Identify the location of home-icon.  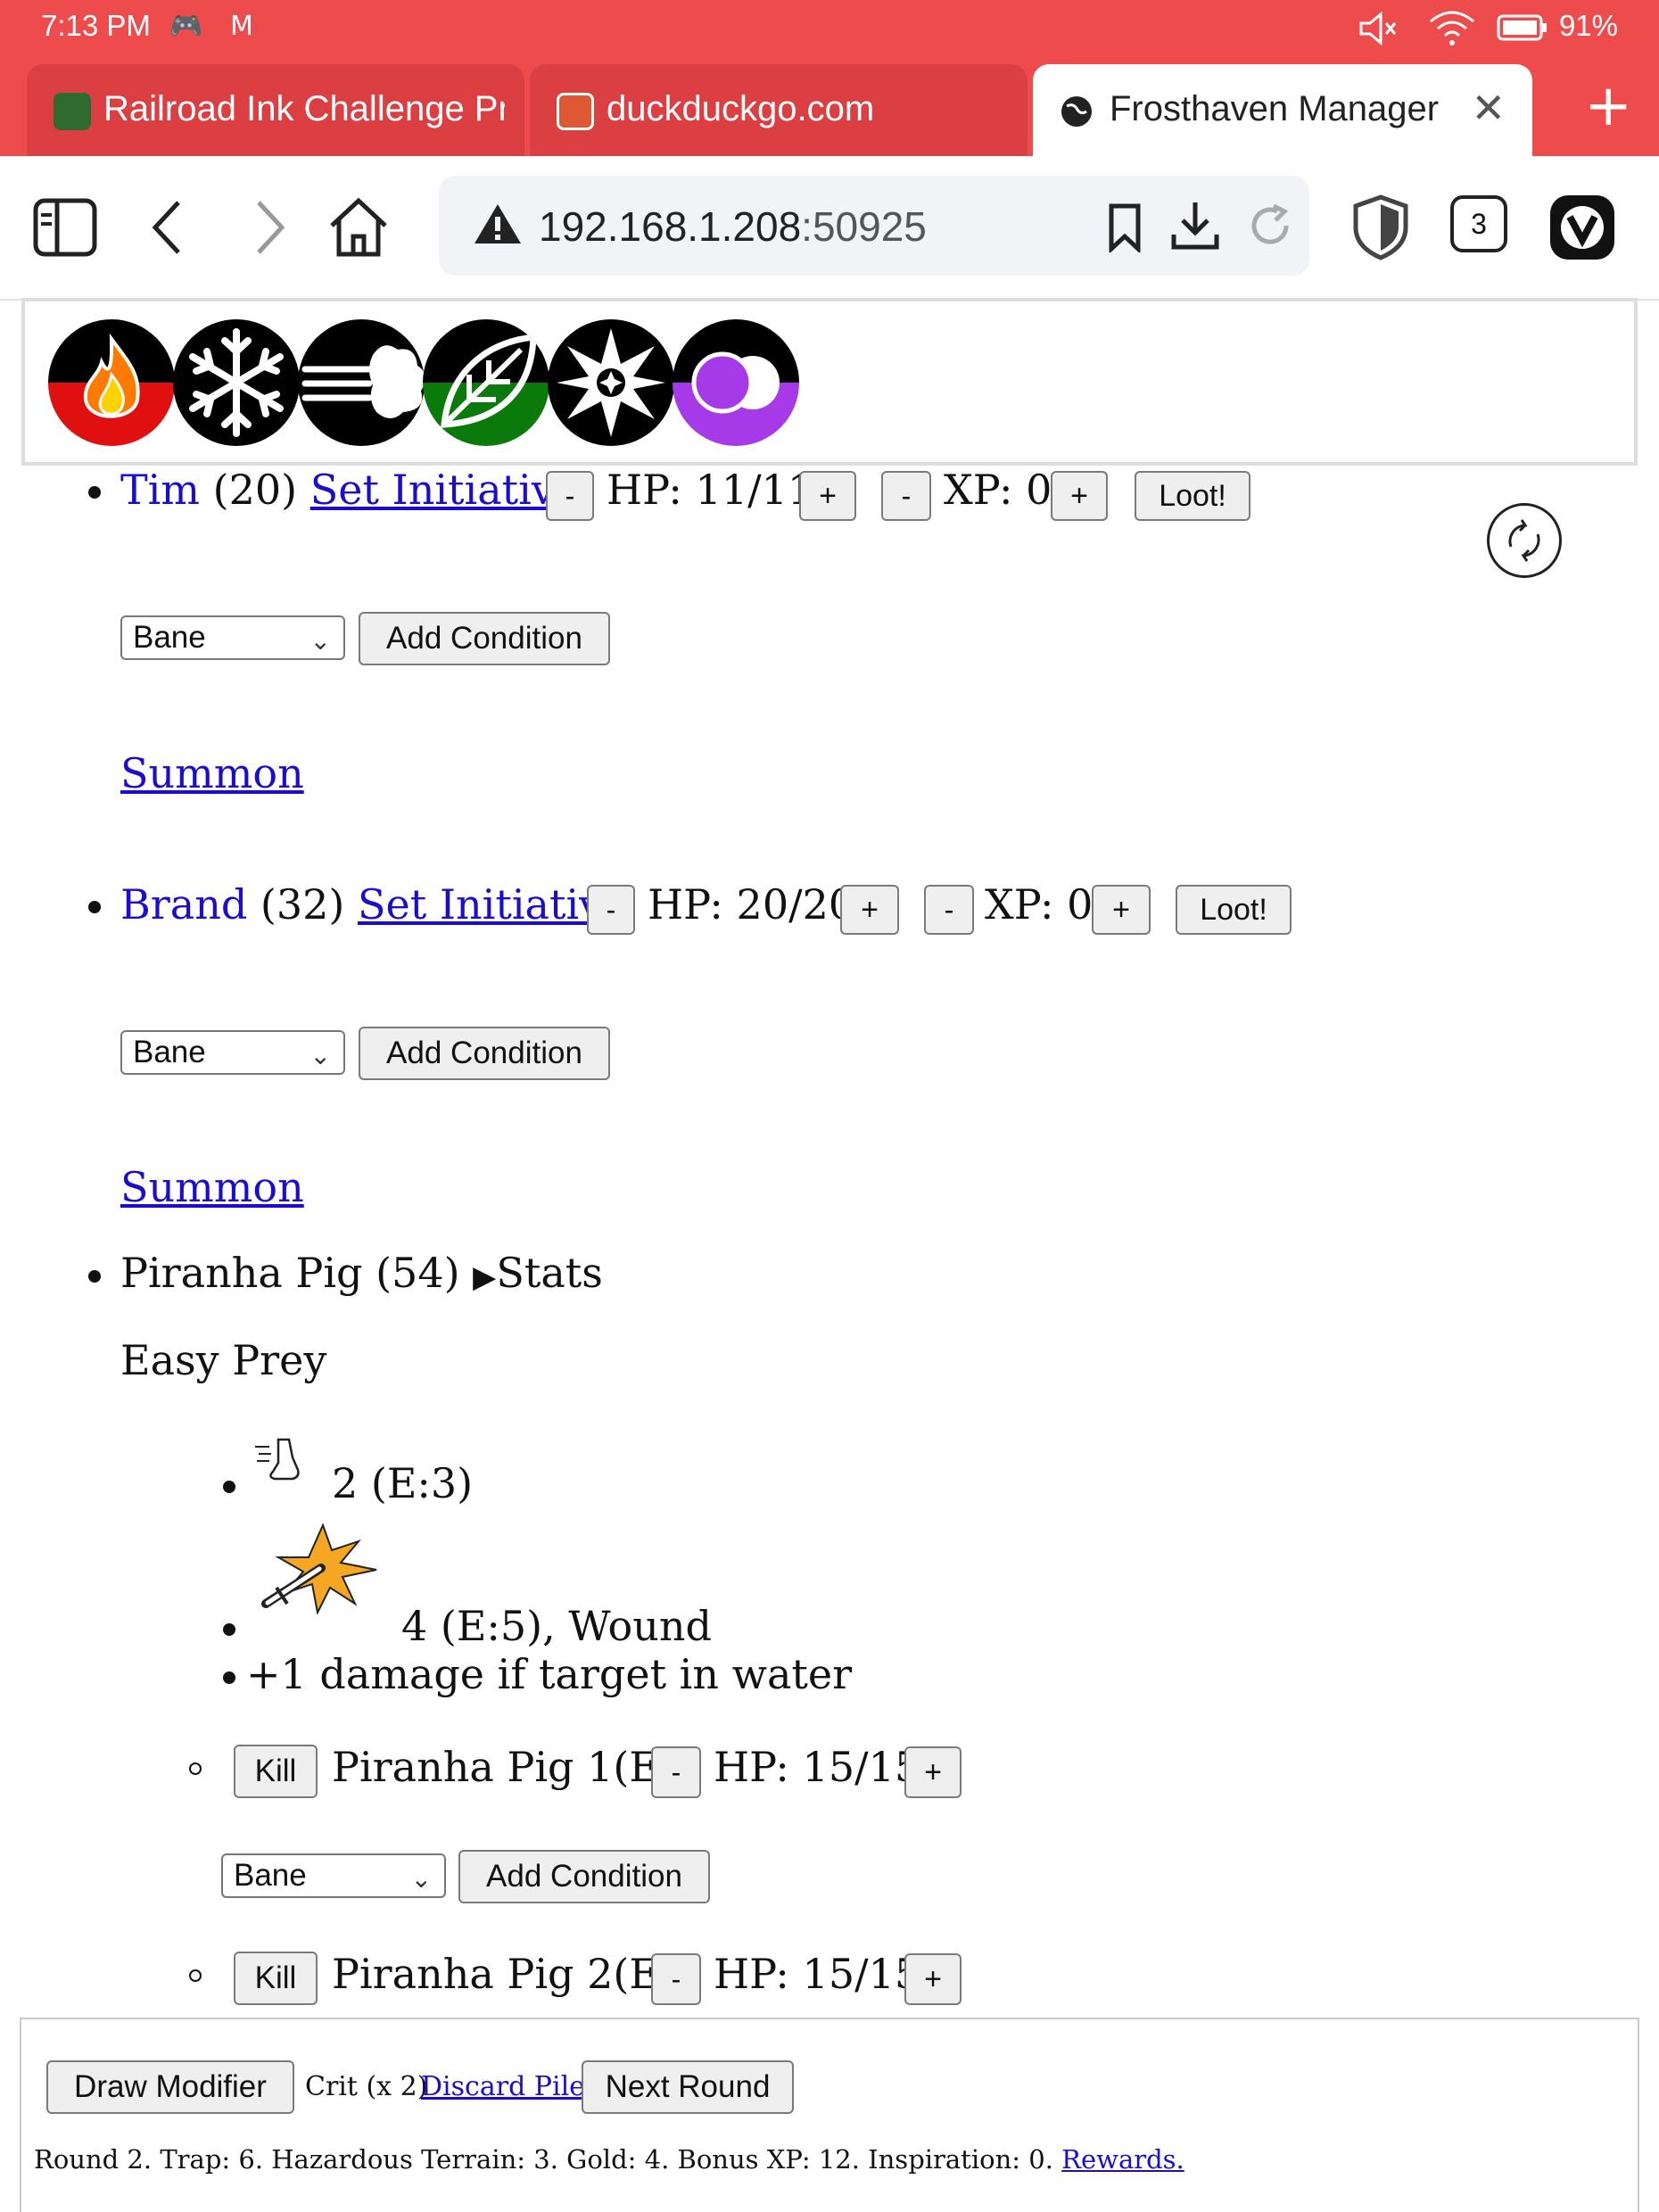
(359, 228).